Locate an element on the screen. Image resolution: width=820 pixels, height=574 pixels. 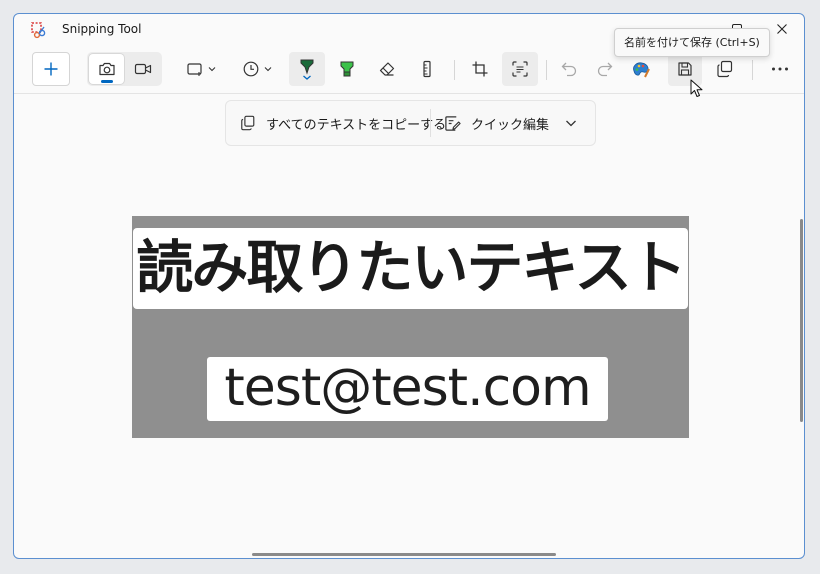
copy-button is located at coordinates (725, 69).